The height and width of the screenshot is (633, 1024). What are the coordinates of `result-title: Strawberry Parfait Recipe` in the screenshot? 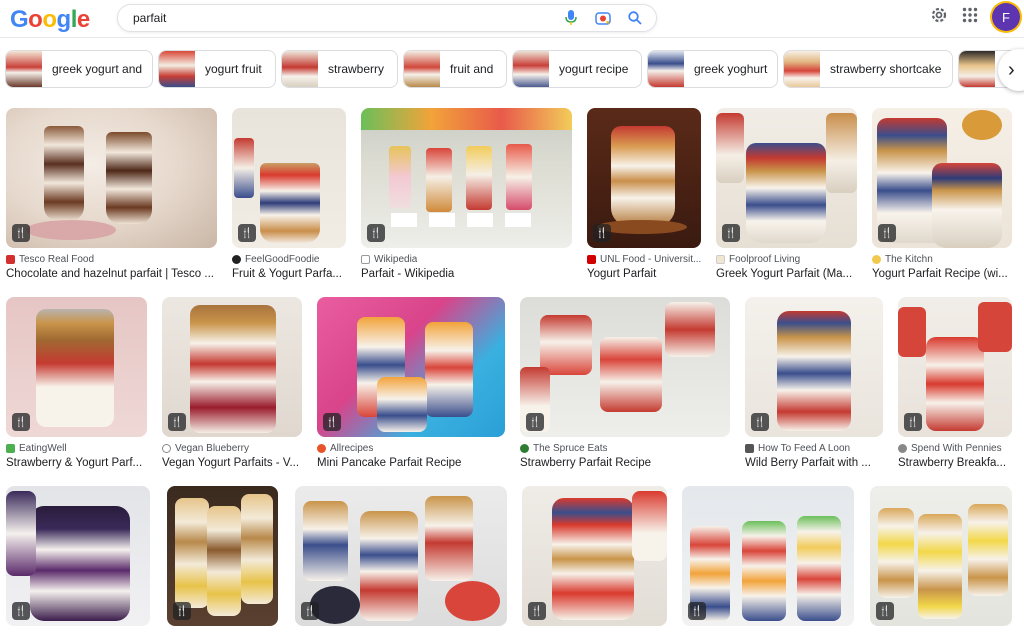 It's located at (625, 463).